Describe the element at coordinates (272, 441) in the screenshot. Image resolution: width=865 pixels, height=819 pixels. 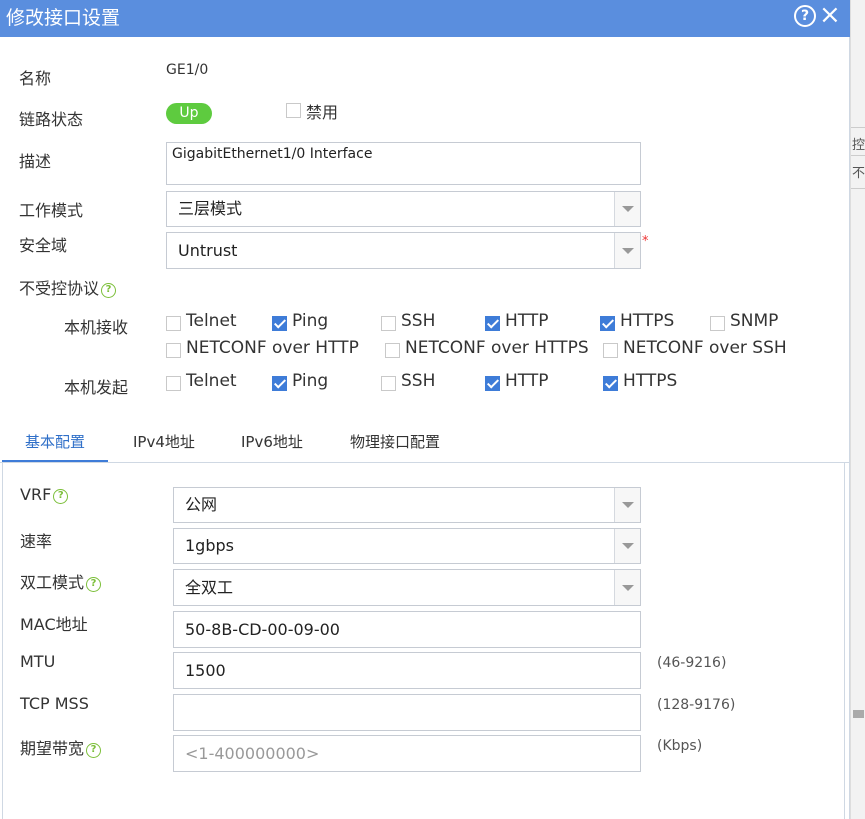
I see `tab-ipv6-address: IPv6地址` at that location.